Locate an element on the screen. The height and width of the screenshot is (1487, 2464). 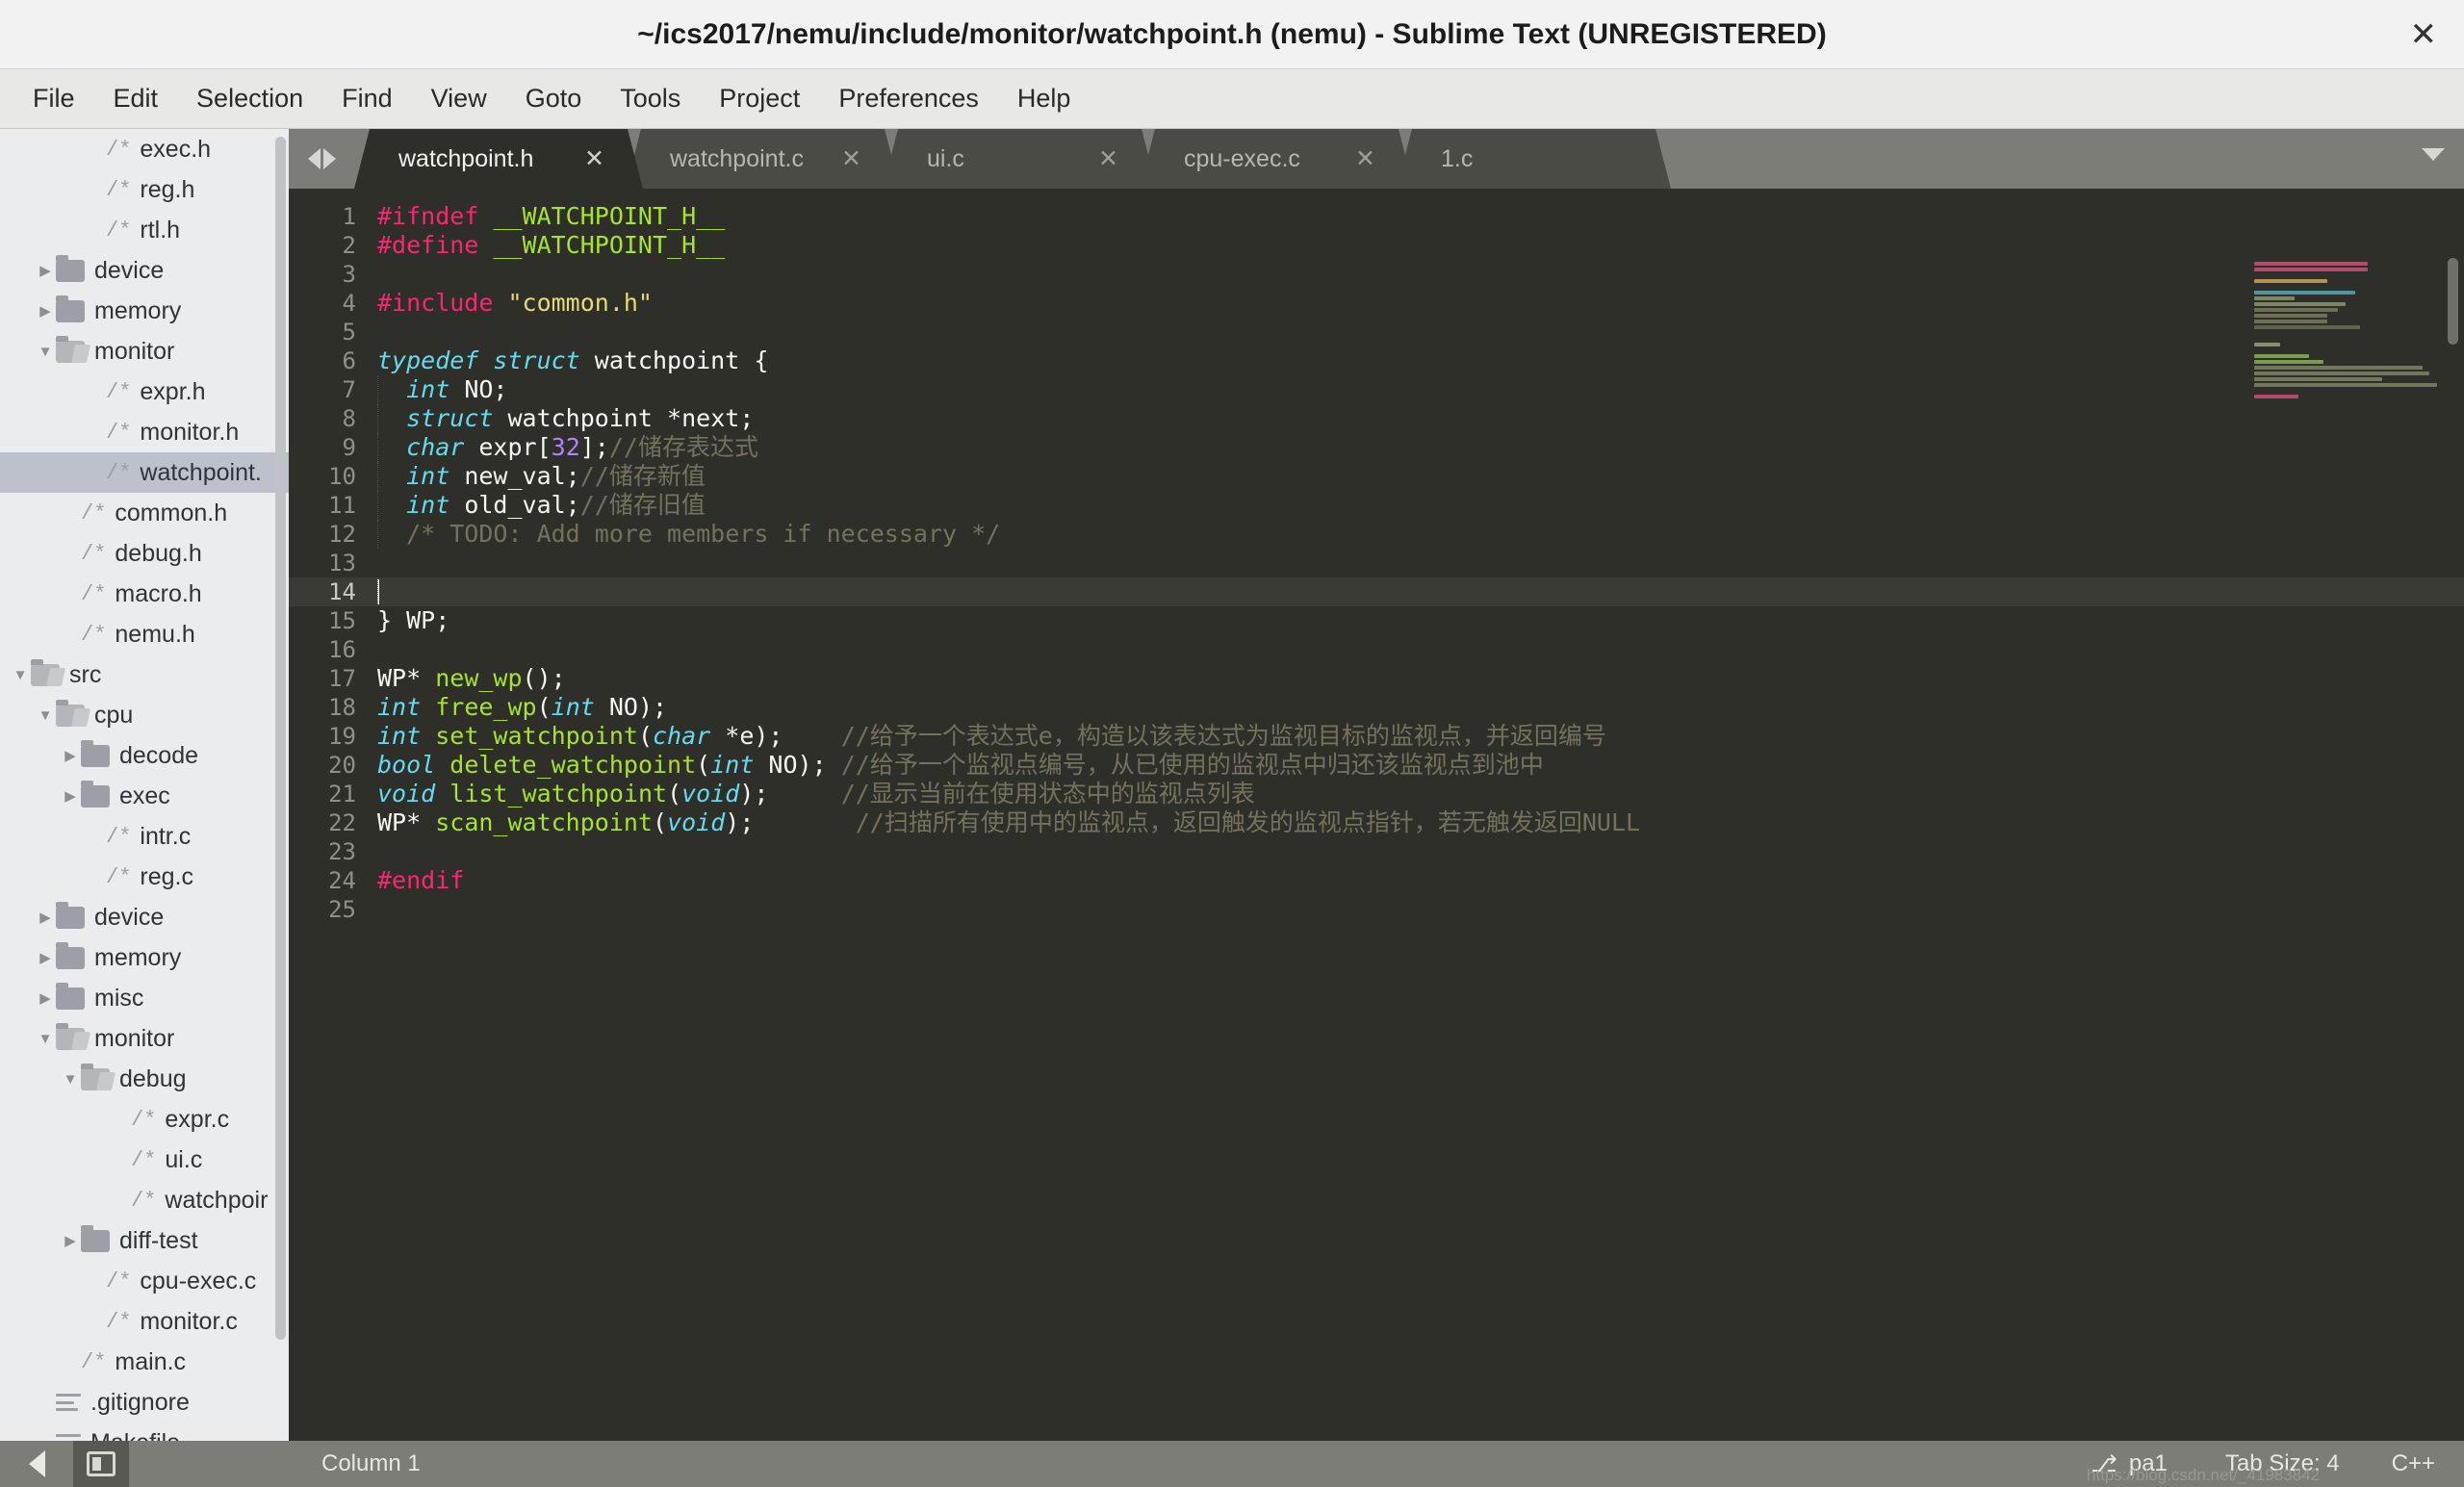
menu-item-file: File is located at coordinates (53, 98).